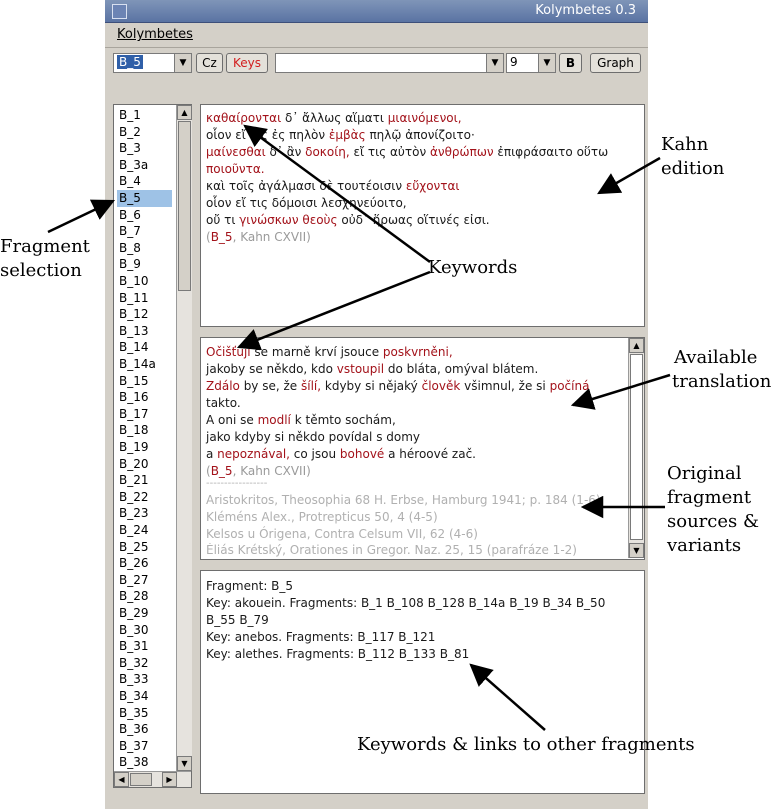  What do you see at coordinates (81, 216) in the screenshot?
I see `arrow-fragment-selection` at bounding box center [81, 216].